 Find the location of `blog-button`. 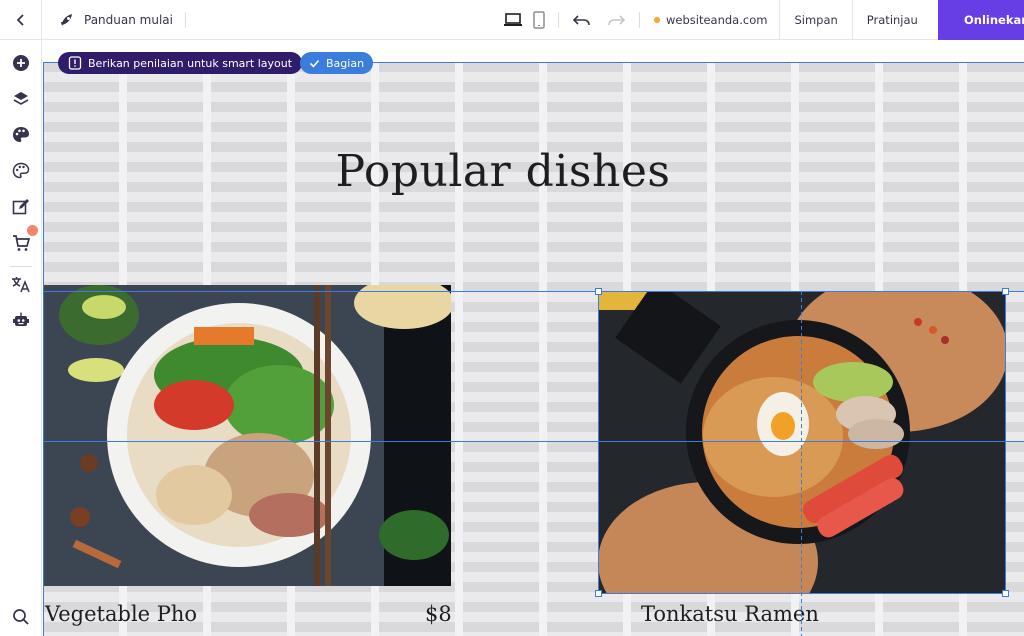

blog-button is located at coordinates (21, 207).